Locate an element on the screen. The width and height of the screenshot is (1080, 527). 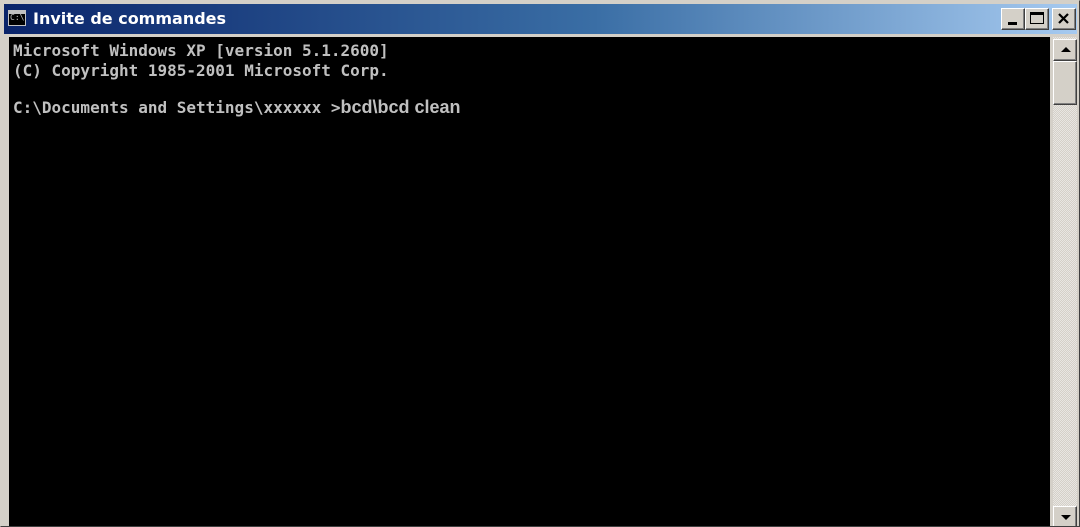
title-bar: C:\ Invite de commandes is located at coordinates (540, 19).